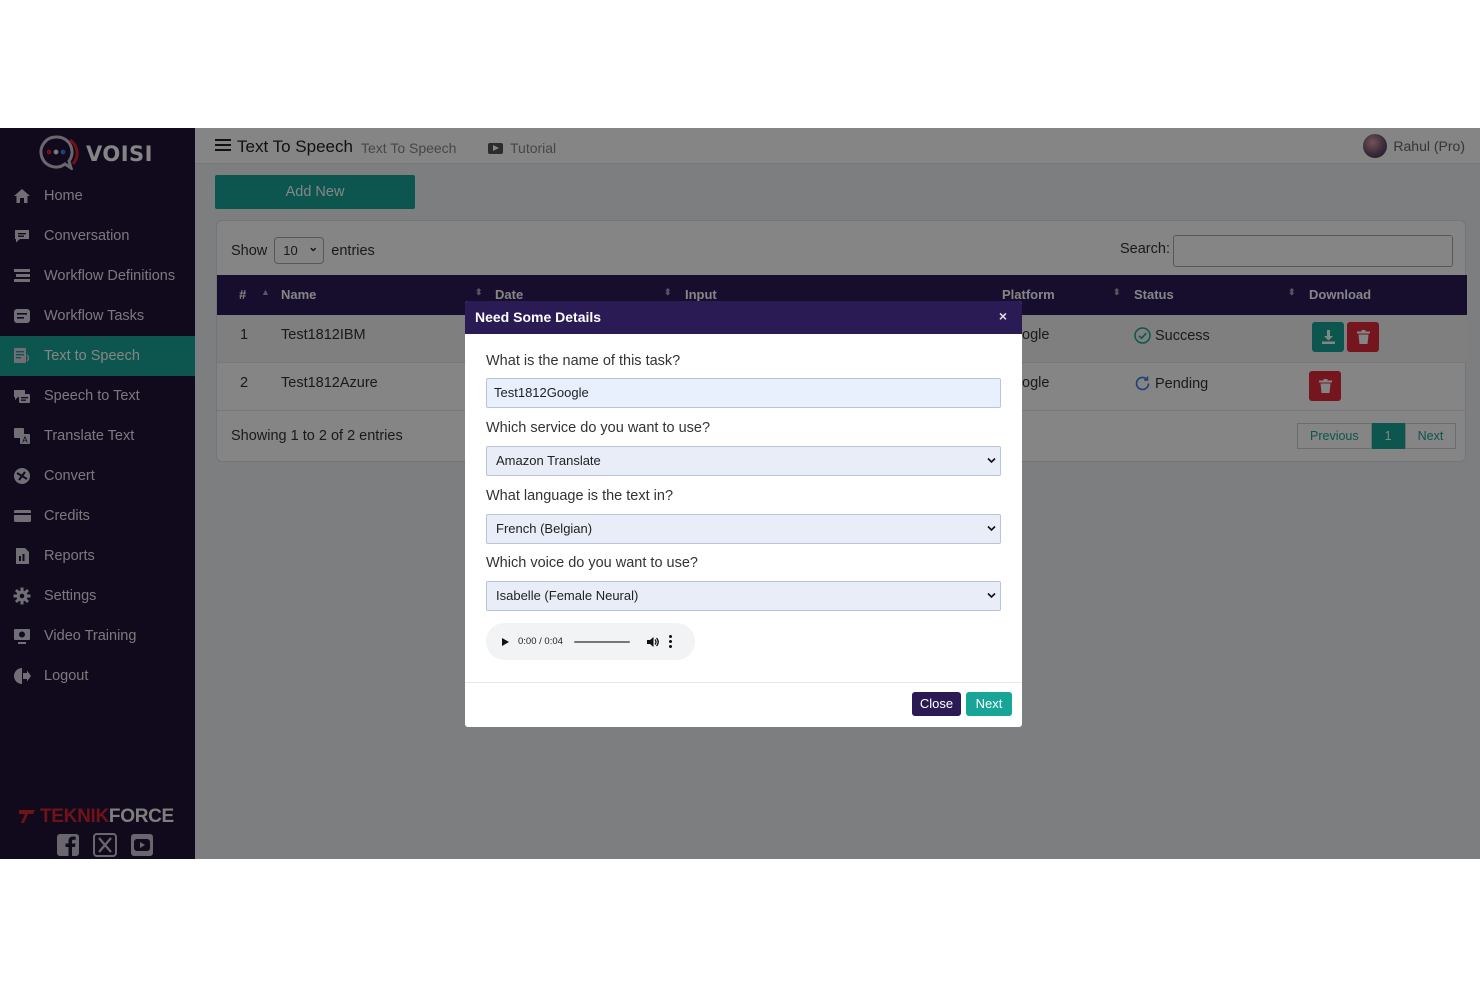 The image size is (1480, 987). What do you see at coordinates (743, 682) in the screenshot?
I see `modal-divider` at bounding box center [743, 682].